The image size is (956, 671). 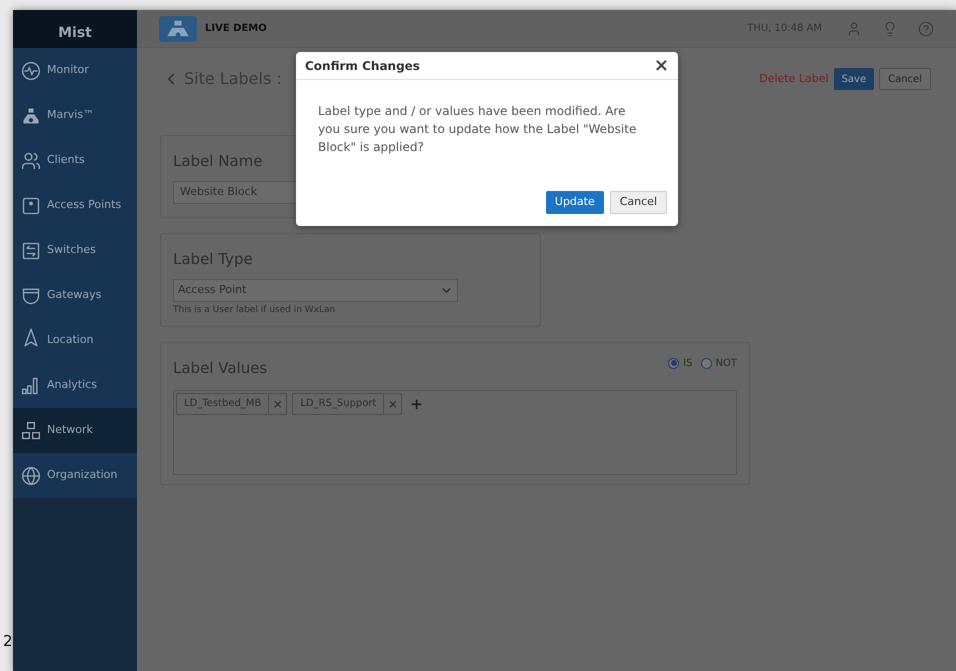 I want to click on logo: Mist, so click(x=75, y=33).